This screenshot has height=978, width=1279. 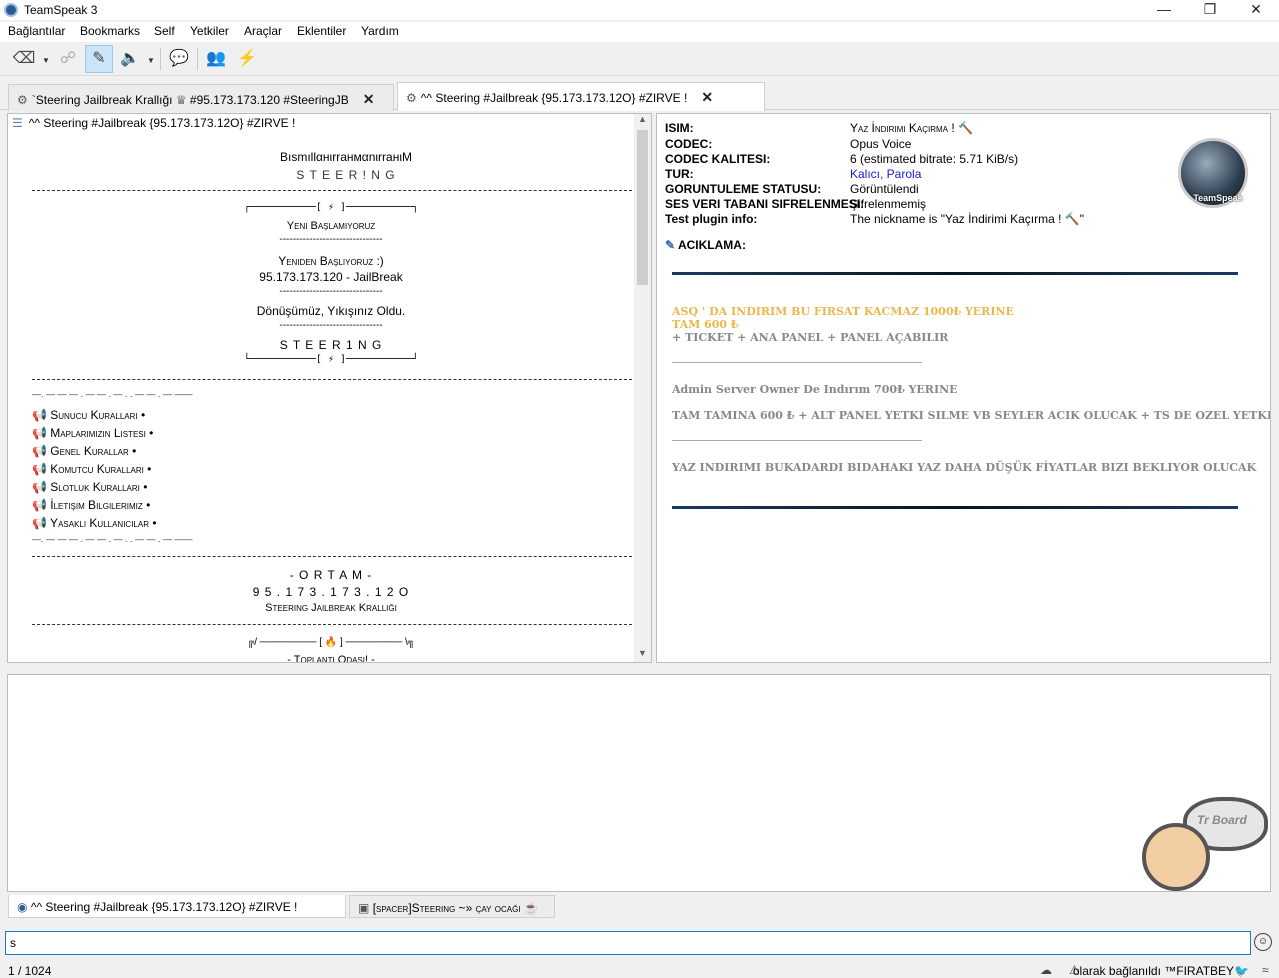 What do you see at coordinates (164, 31) in the screenshot?
I see `menu-self: Self` at bounding box center [164, 31].